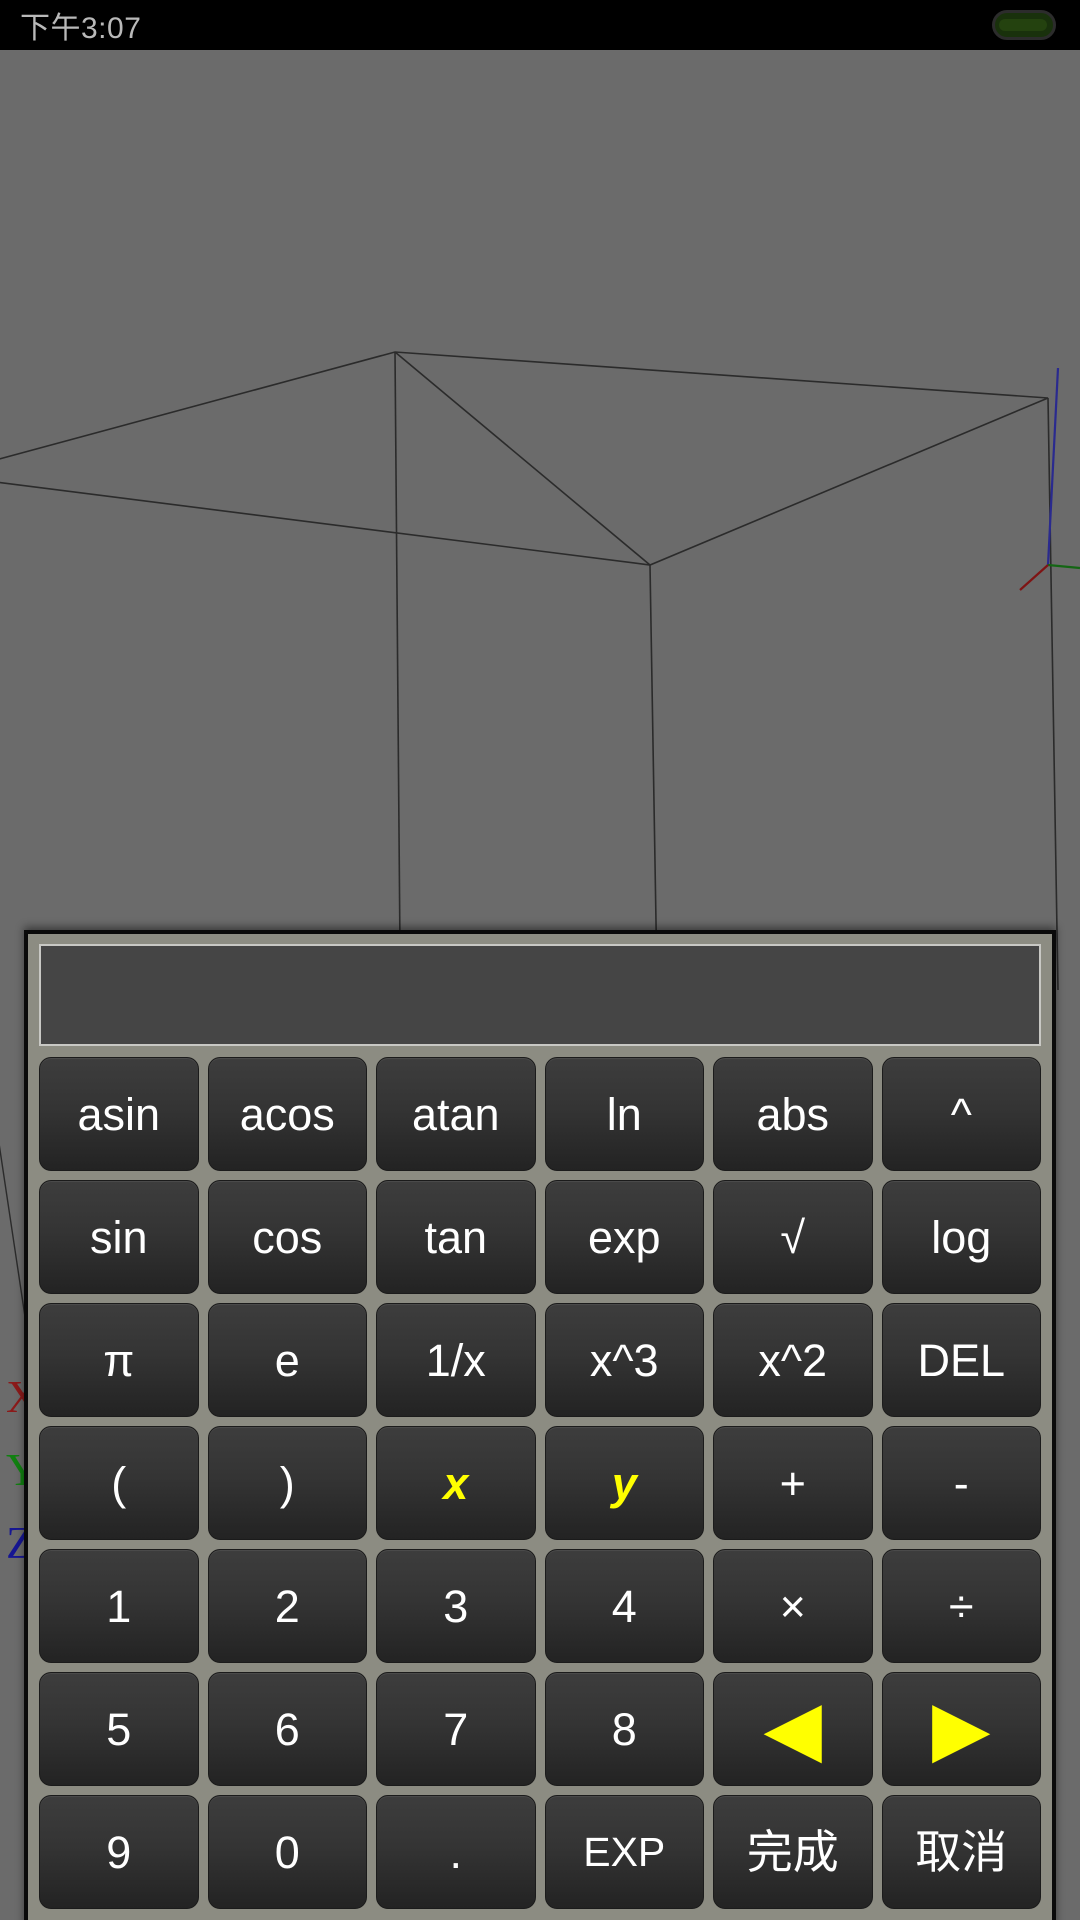 The width and height of the screenshot is (1080, 1920). Describe the element at coordinates (961, 1483) in the screenshot. I see `key-minus: -` at that location.